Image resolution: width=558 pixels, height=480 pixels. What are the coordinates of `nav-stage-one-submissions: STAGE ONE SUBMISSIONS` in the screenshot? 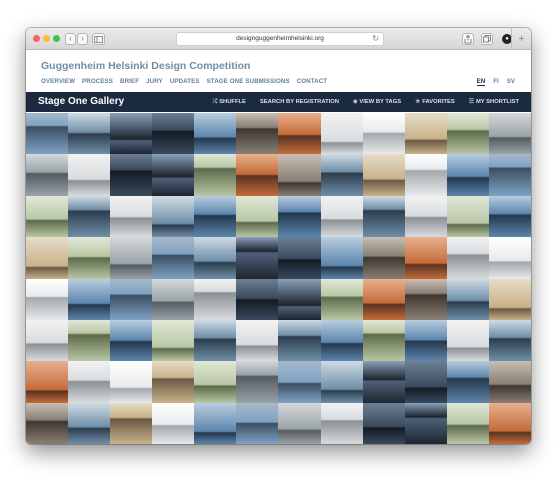 It's located at (248, 81).